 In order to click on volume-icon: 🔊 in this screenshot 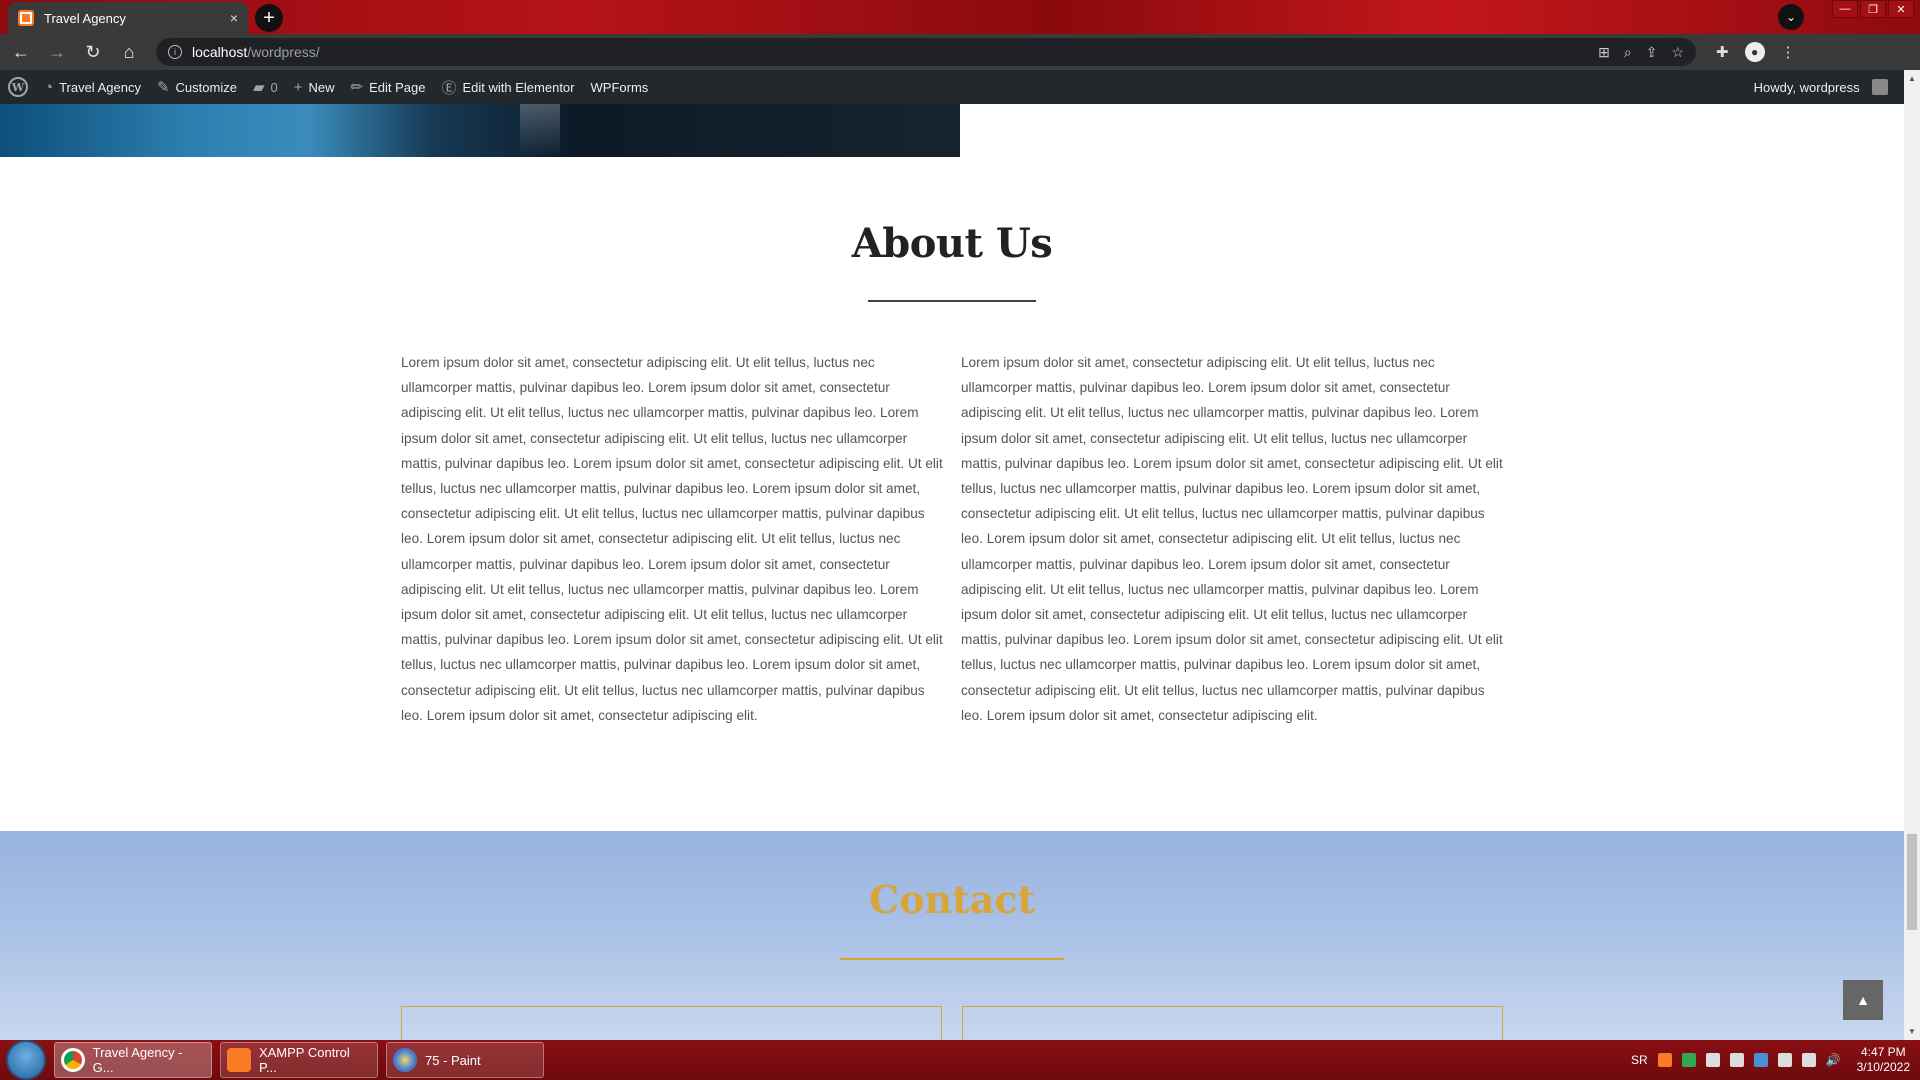, I will do `click(1833, 1060)`.